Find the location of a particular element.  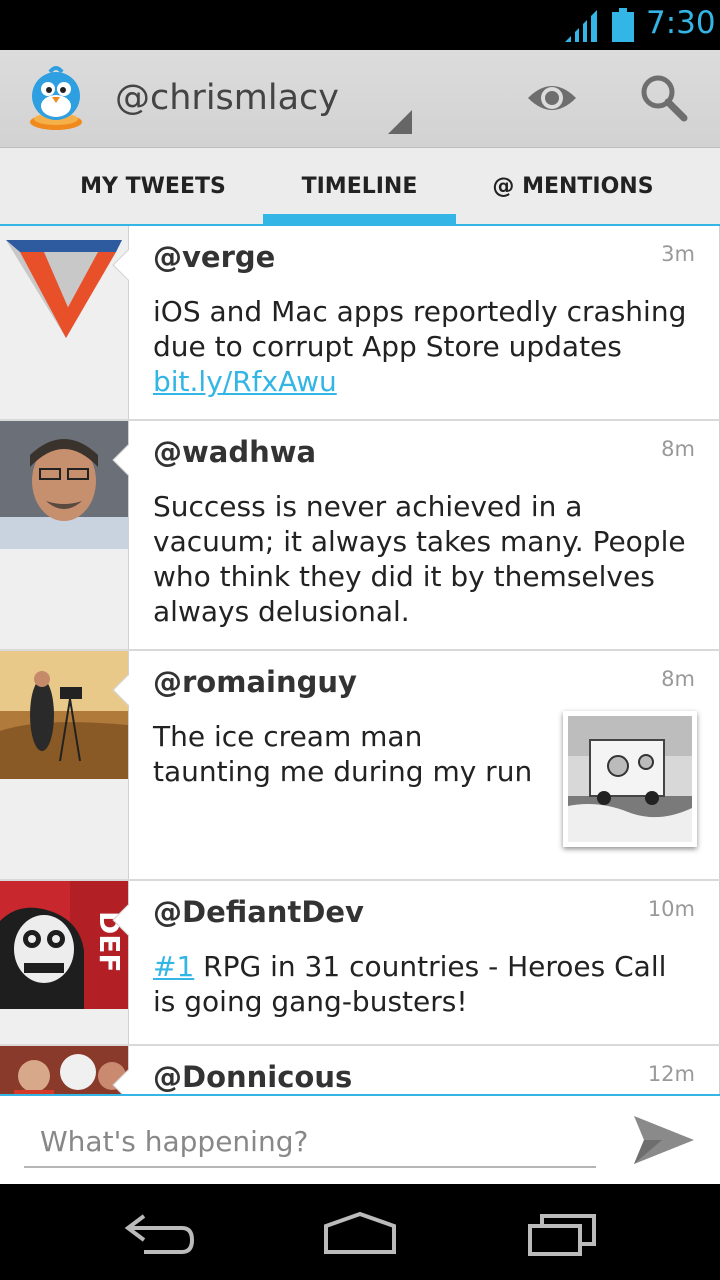

avatar-romainguy is located at coordinates (64, 715).